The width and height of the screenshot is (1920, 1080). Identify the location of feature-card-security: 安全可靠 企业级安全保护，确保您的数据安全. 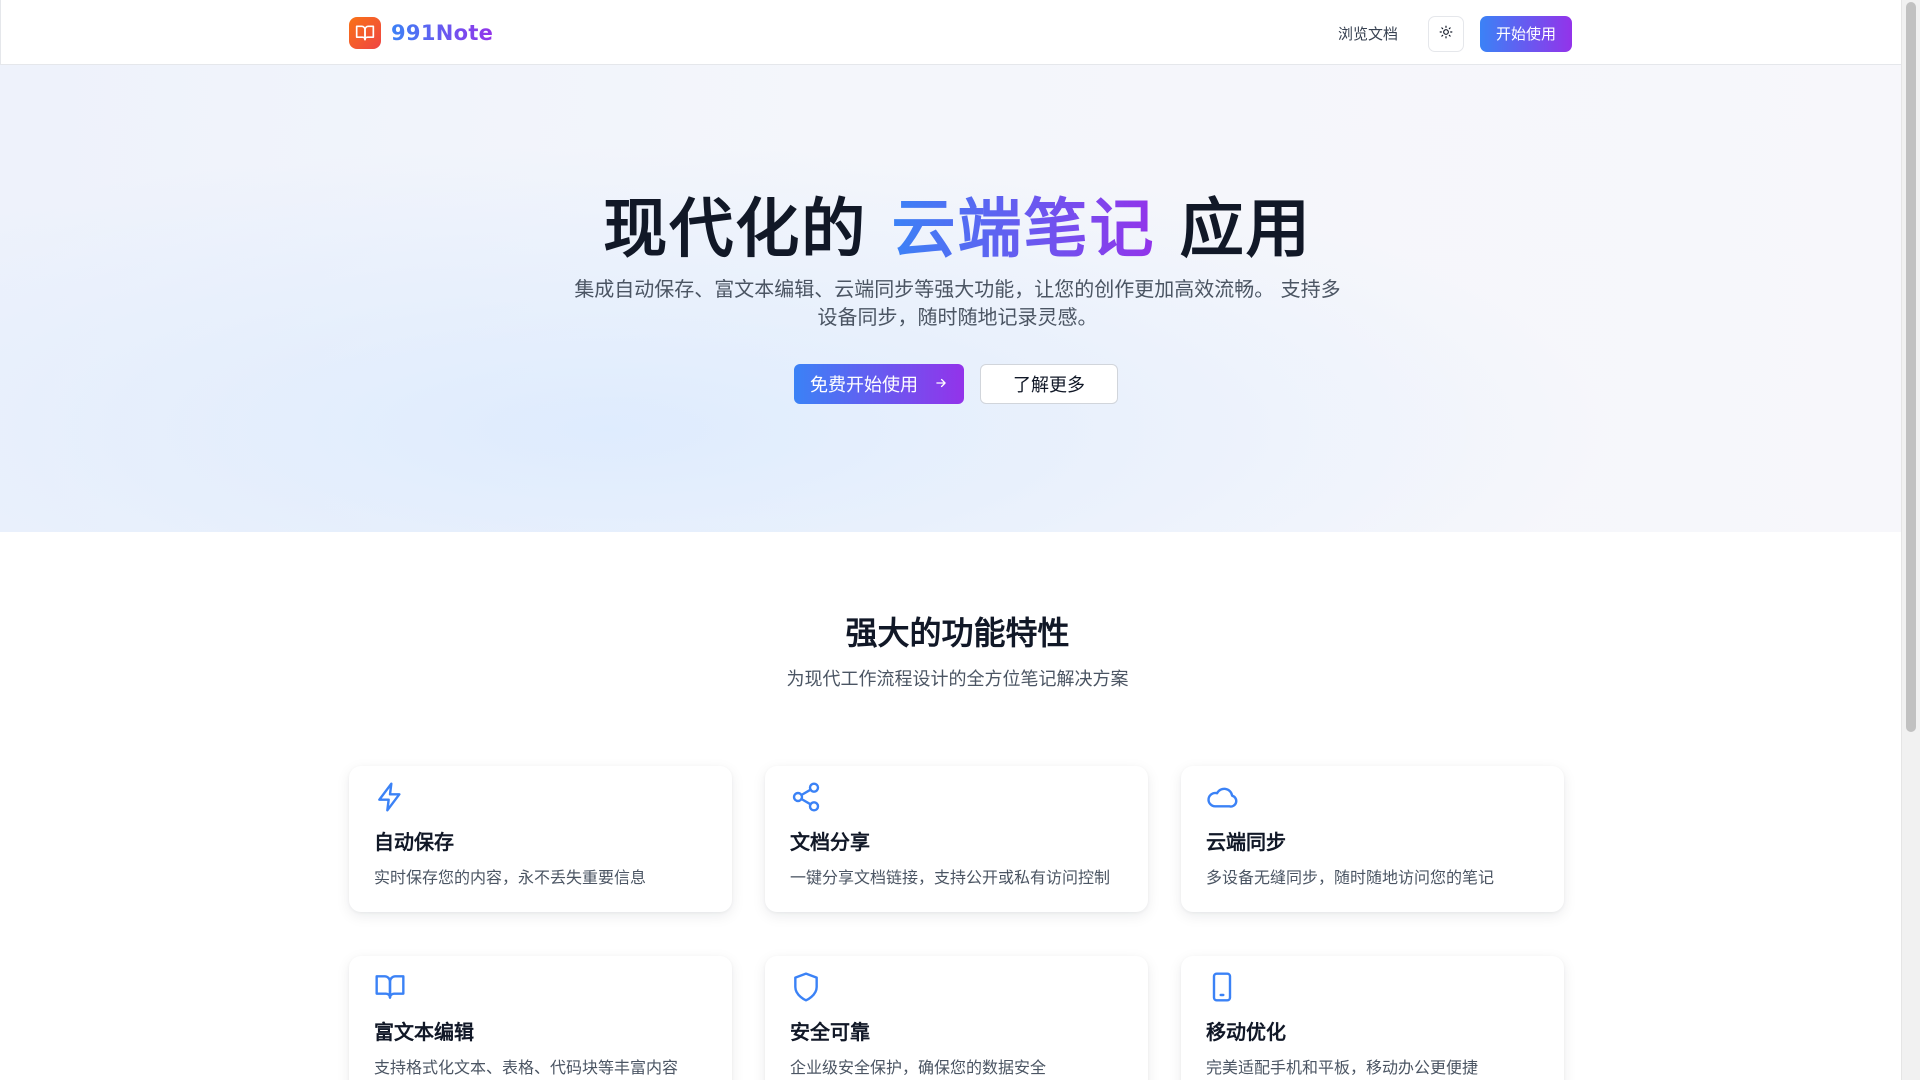
(956, 1018).